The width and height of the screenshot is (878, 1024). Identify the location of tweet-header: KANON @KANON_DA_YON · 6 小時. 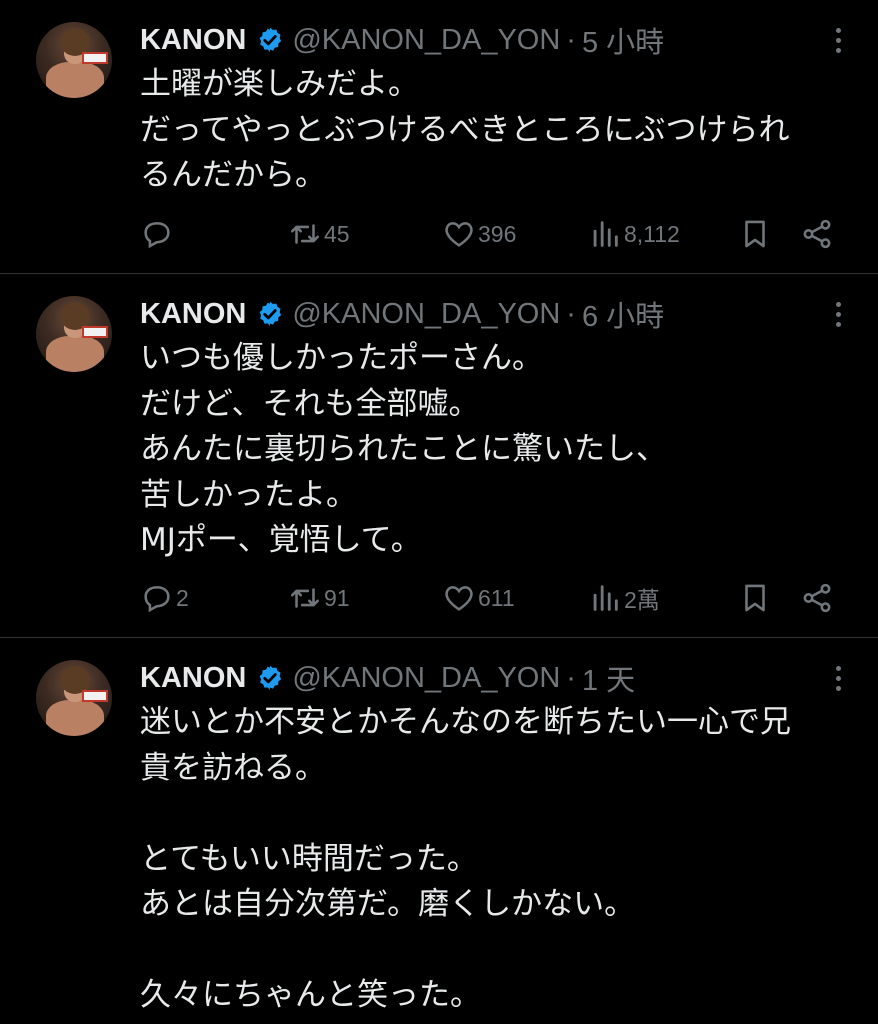
(491, 314).